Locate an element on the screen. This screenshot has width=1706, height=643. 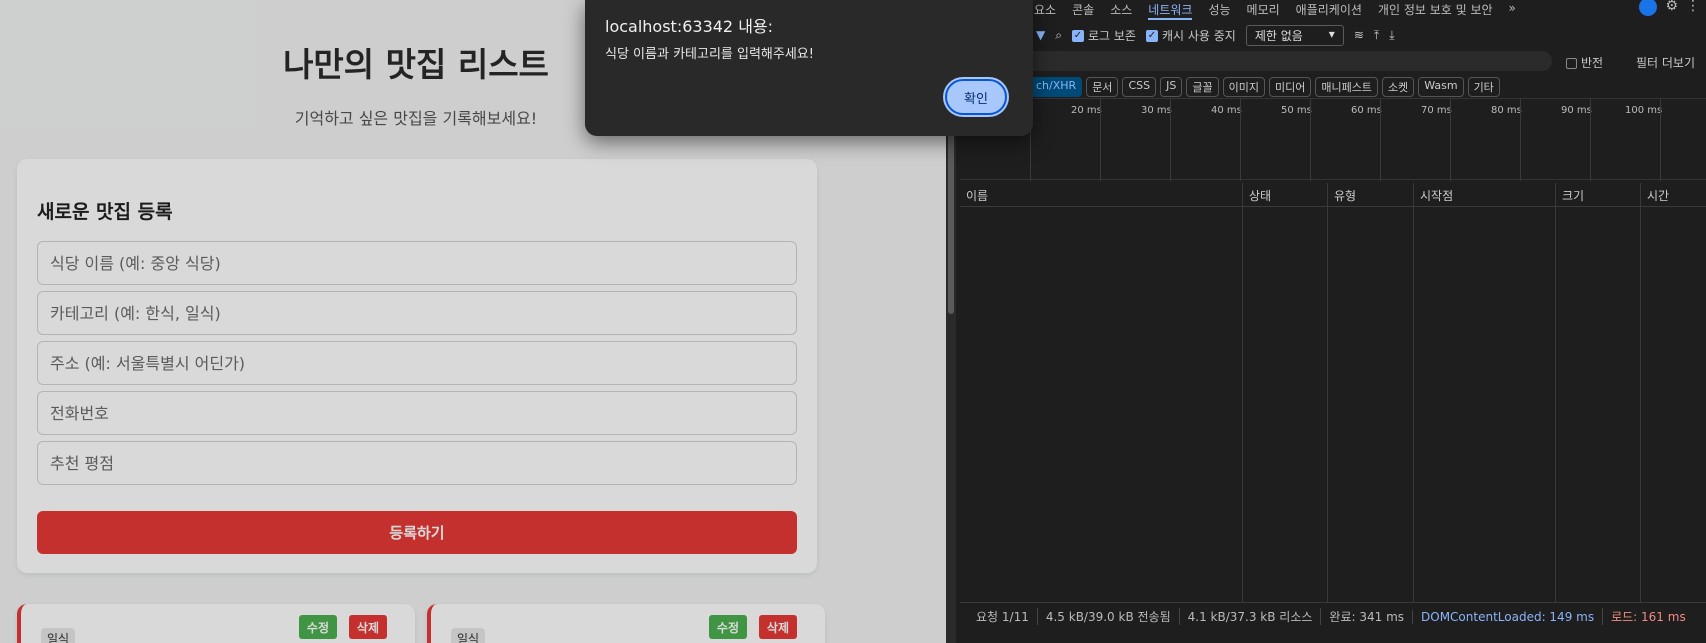
kebab-menu-icon: ⋮ is located at coordinates (1693, 8).